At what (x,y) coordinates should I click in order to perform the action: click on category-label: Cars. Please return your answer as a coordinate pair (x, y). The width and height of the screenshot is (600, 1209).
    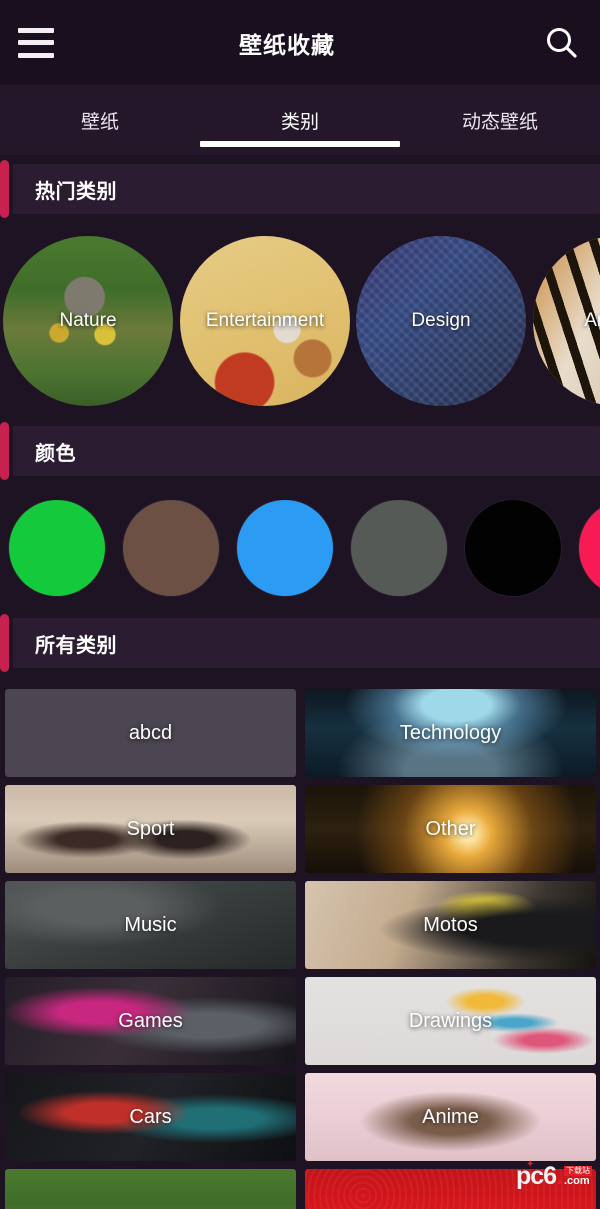
    Looking at the image, I should click on (150, 1116).